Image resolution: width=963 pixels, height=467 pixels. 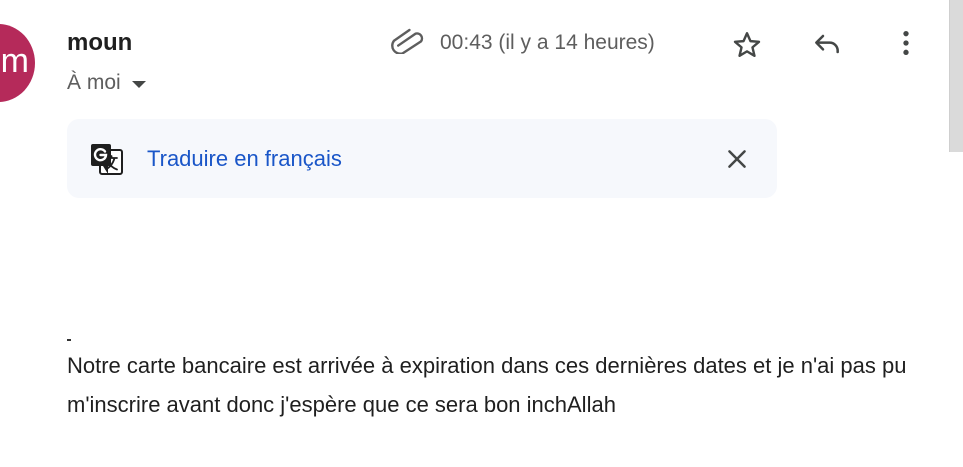 I want to click on more-options-button, so click(x=906, y=43).